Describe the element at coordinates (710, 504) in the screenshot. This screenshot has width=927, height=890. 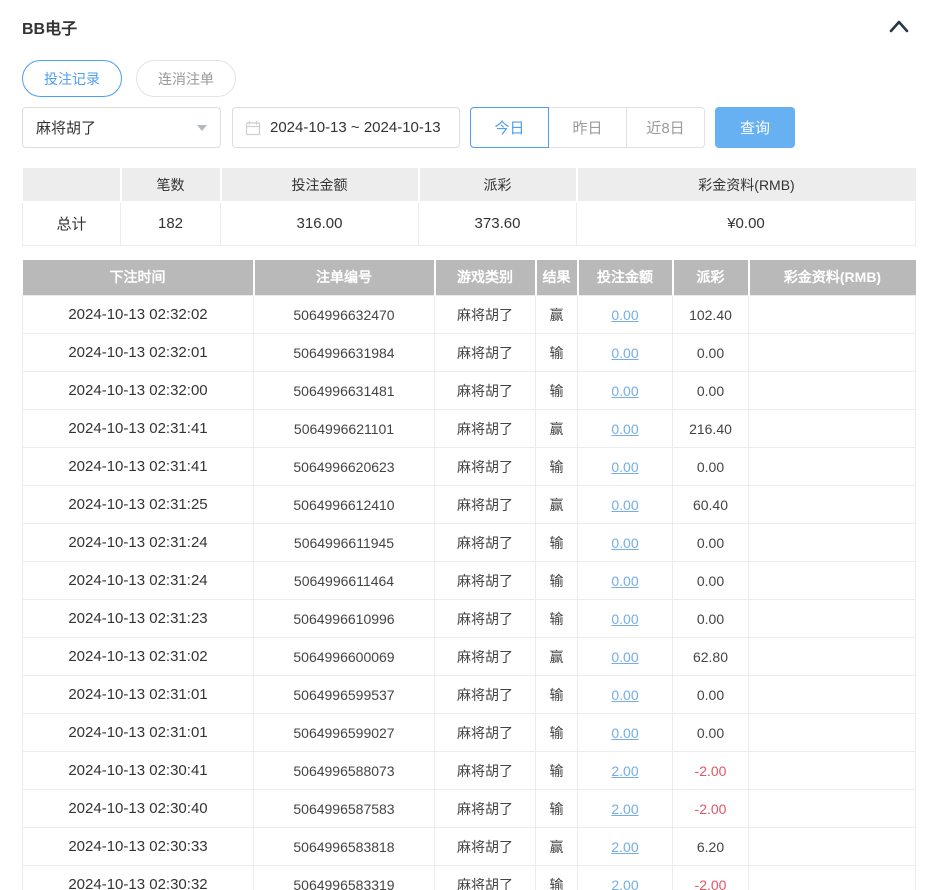
I see `payout-cell: 60.40` at that location.